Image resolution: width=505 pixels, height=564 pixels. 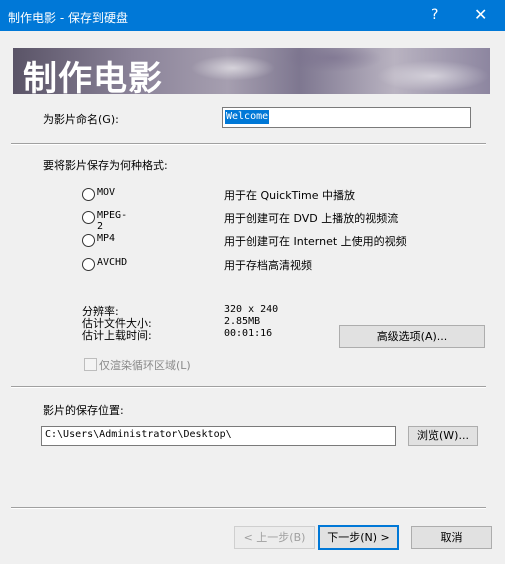 I want to click on next-button: 下一步(N) >, so click(x=358, y=537).